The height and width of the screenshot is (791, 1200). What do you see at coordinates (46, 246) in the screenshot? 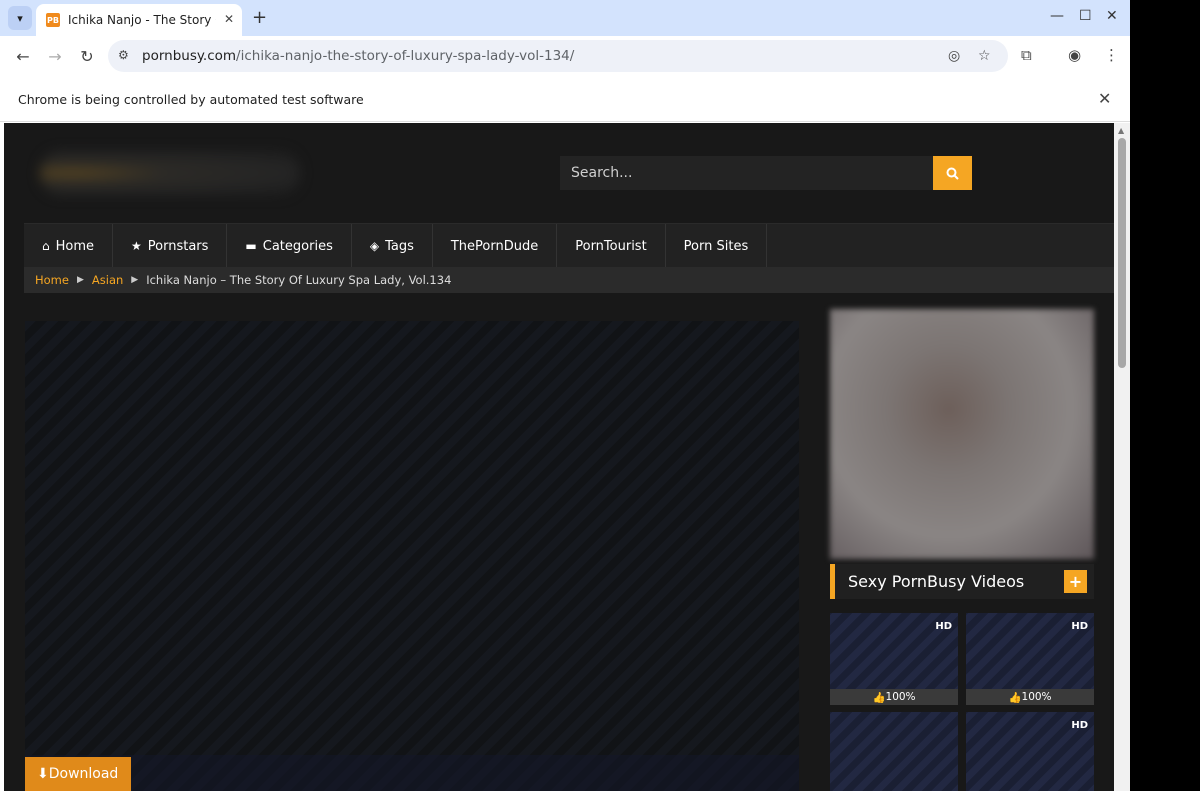
I see `home-icon: ⌂` at bounding box center [46, 246].